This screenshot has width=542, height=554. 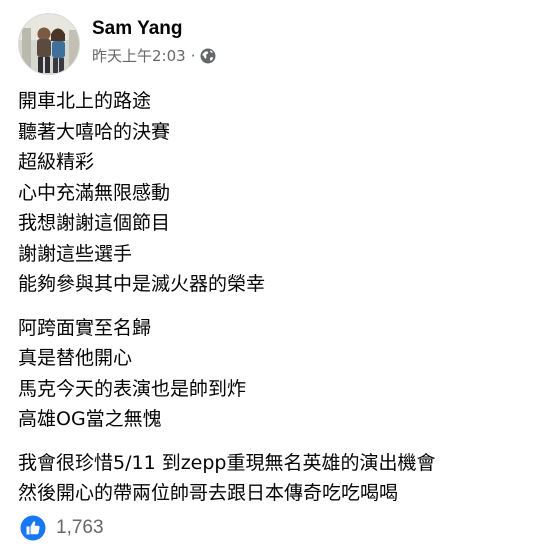 I want to click on reaction-summary: 1,763, so click(x=62, y=528).